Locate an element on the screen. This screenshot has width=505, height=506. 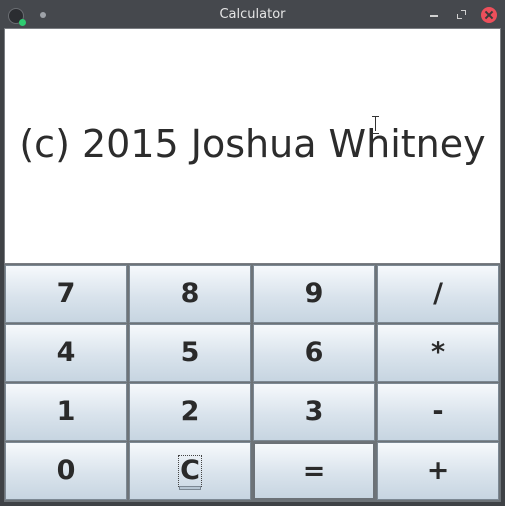
key-0: 0 is located at coordinates (66, 471).